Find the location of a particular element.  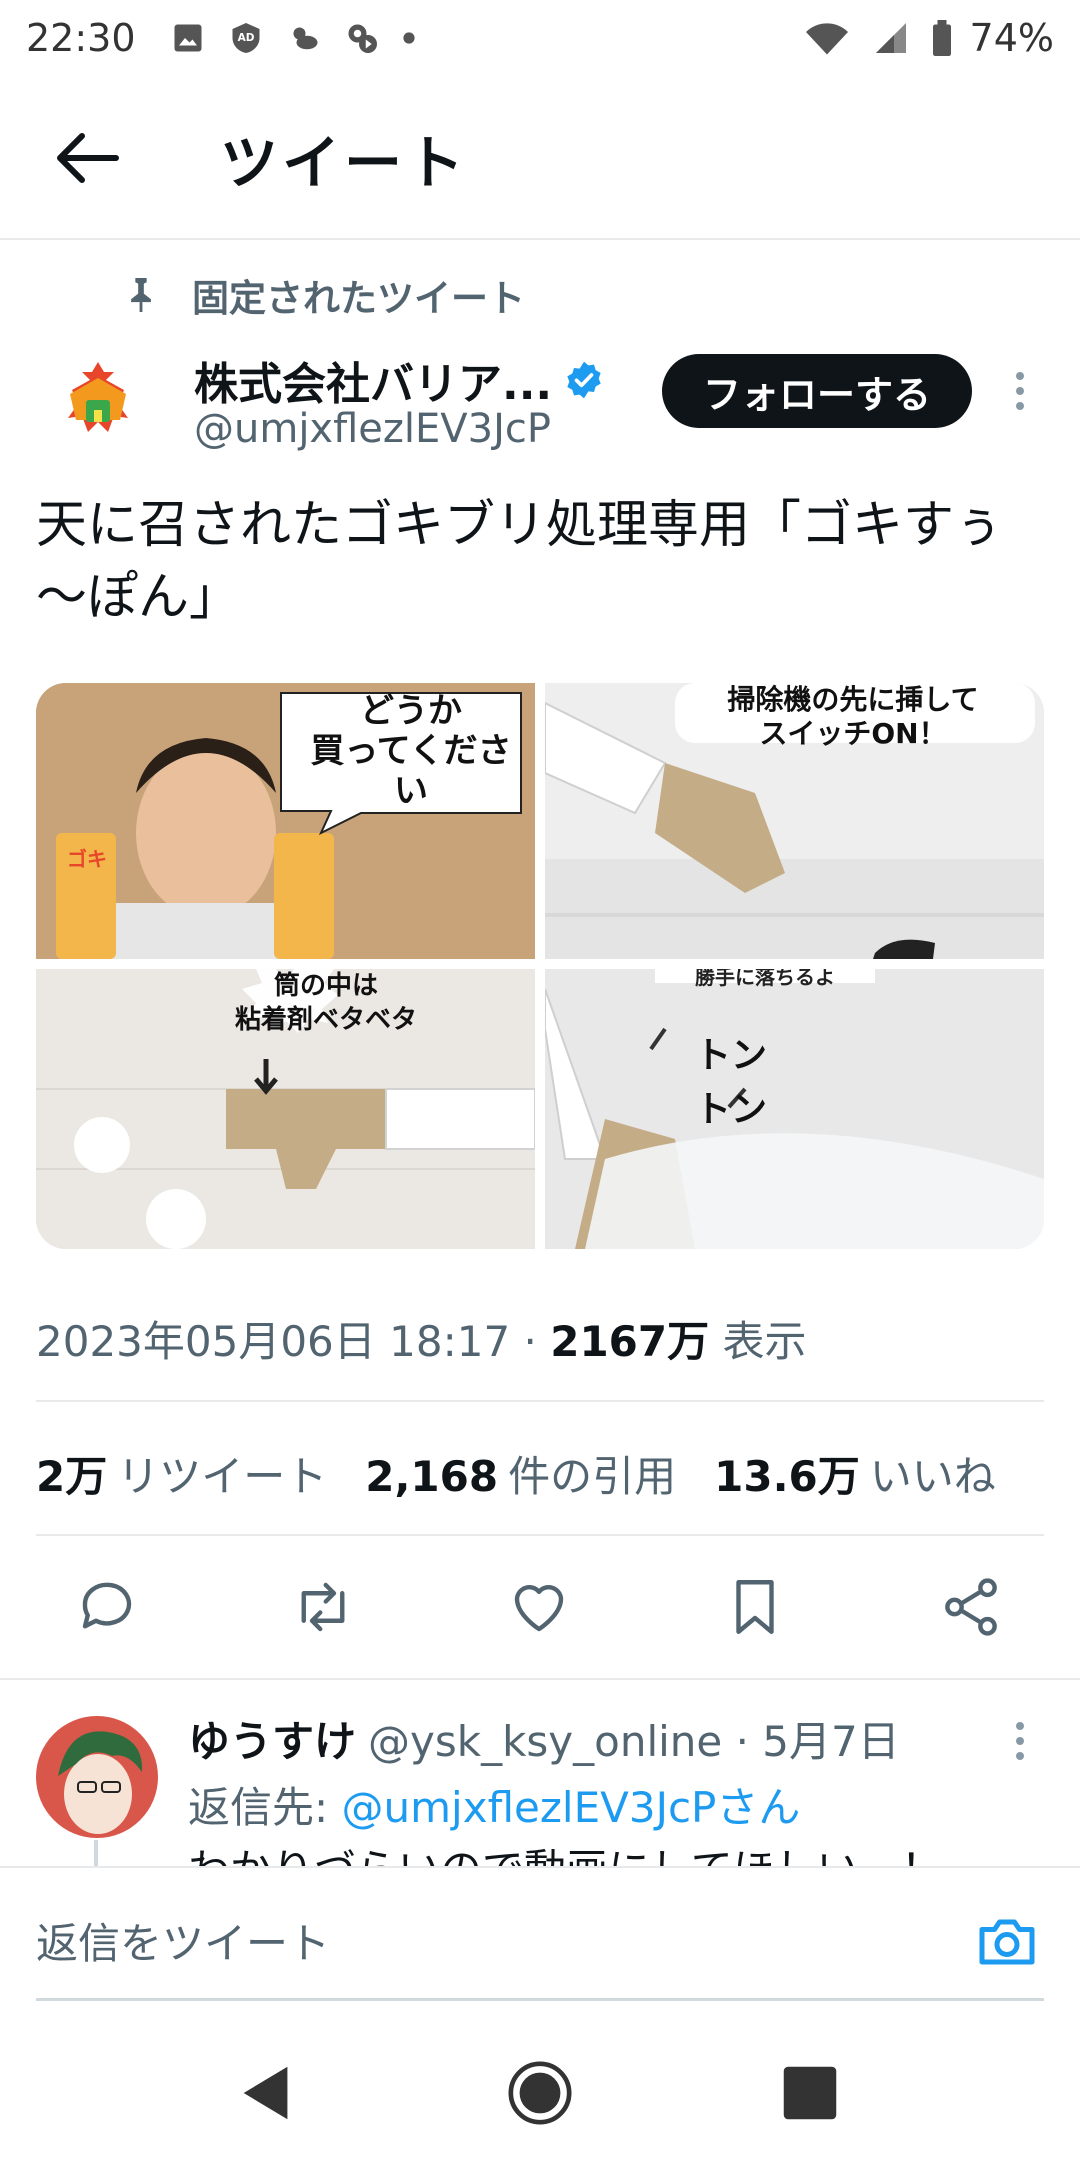

retweet-icon is located at coordinates (323, 1607).